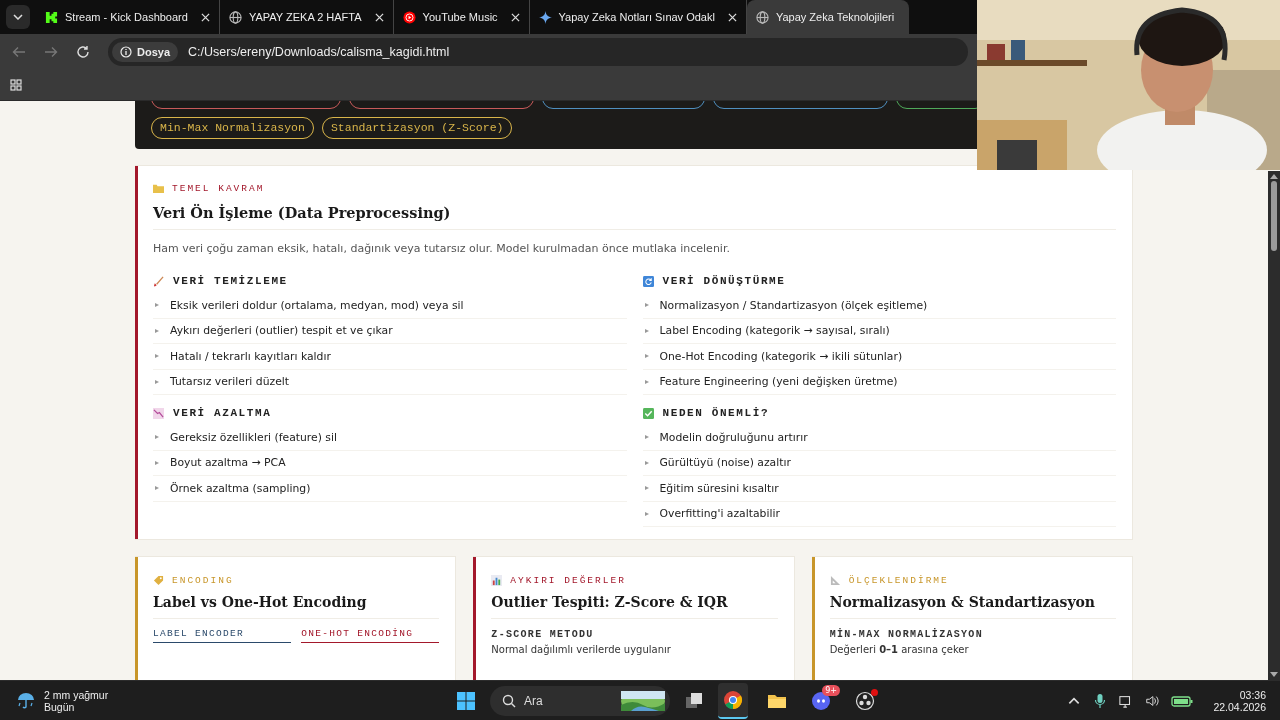 The width and height of the screenshot is (1280, 720). I want to click on method-heading: Z-SCORE METODU, so click(543, 634).